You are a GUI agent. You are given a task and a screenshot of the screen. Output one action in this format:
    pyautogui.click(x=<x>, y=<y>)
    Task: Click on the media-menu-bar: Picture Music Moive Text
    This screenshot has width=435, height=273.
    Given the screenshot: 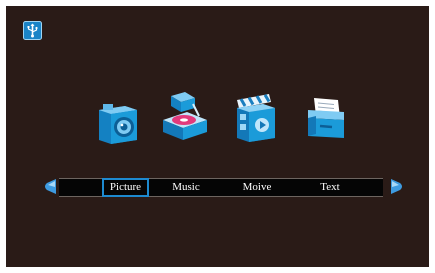 What is the action you would take?
    pyautogui.click(x=221, y=187)
    